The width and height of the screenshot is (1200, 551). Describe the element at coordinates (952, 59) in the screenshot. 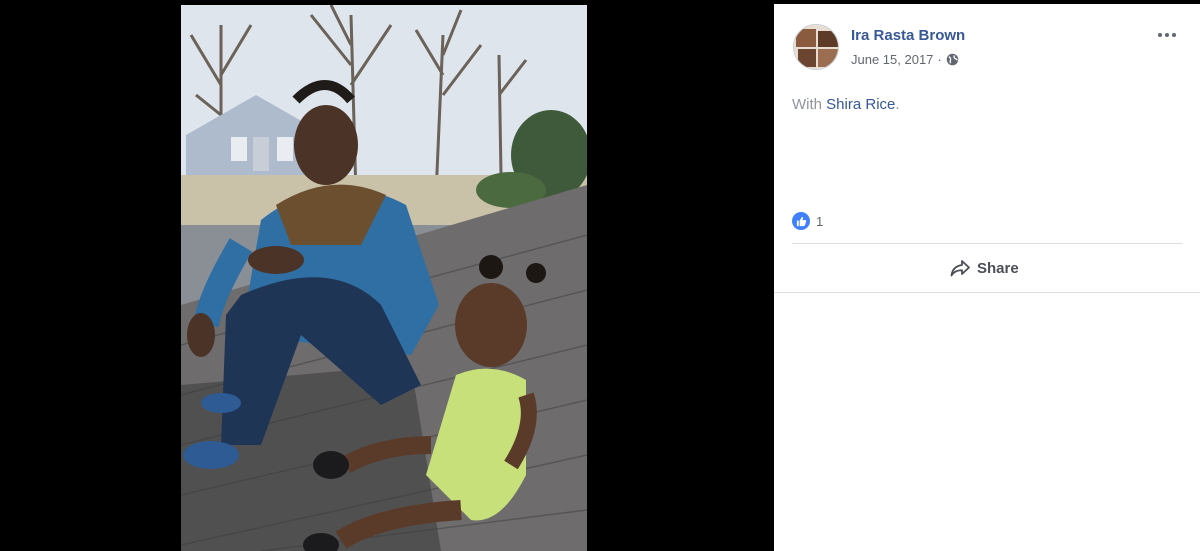

I see `globe-icon` at that location.